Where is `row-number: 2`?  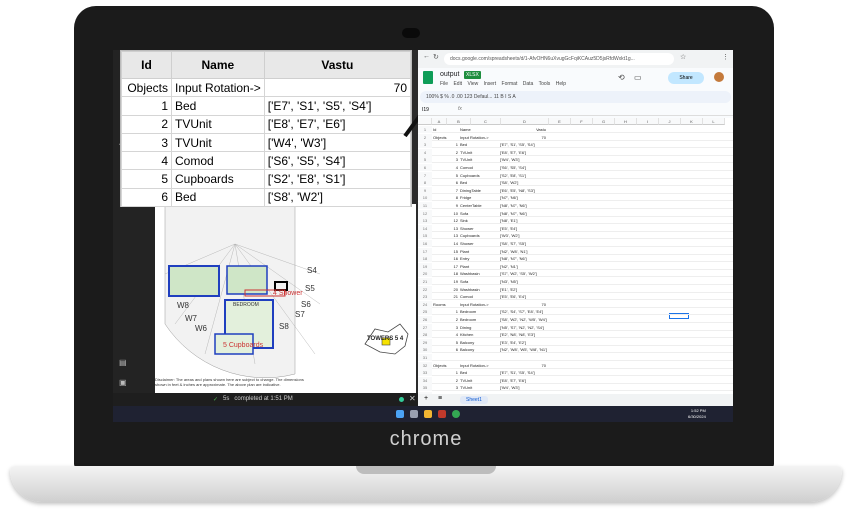 row-number: 2 is located at coordinates (425, 137).